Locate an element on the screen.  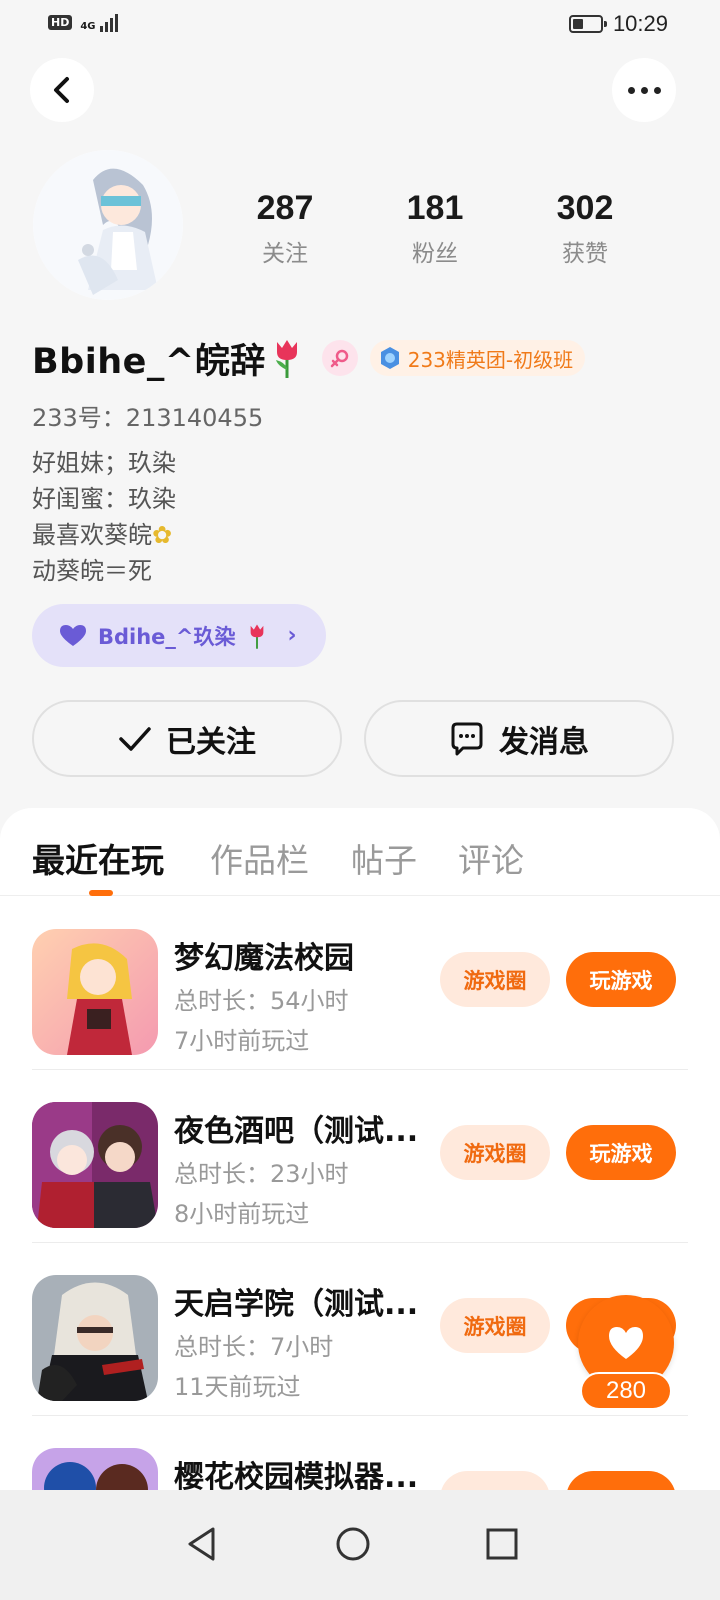
back-button is located at coordinates (62, 90).